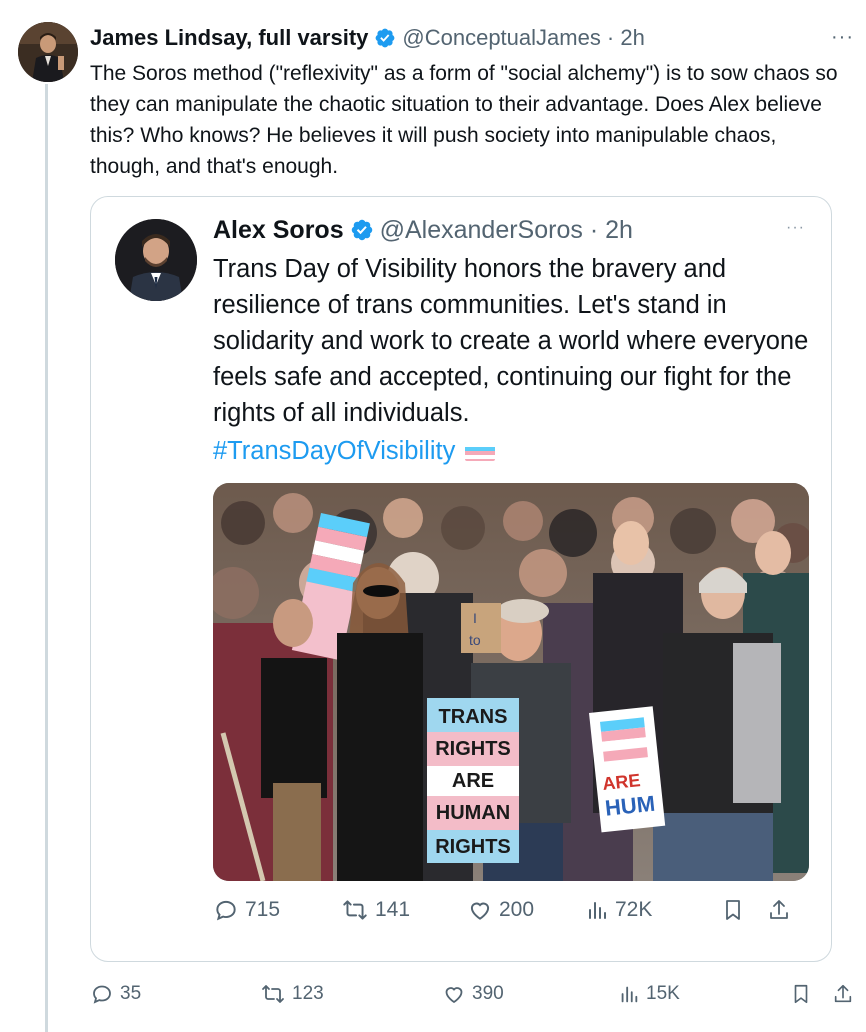  Describe the element at coordinates (473, 781) in the screenshot. I see `sign-main-line-3: ARE` at that location.